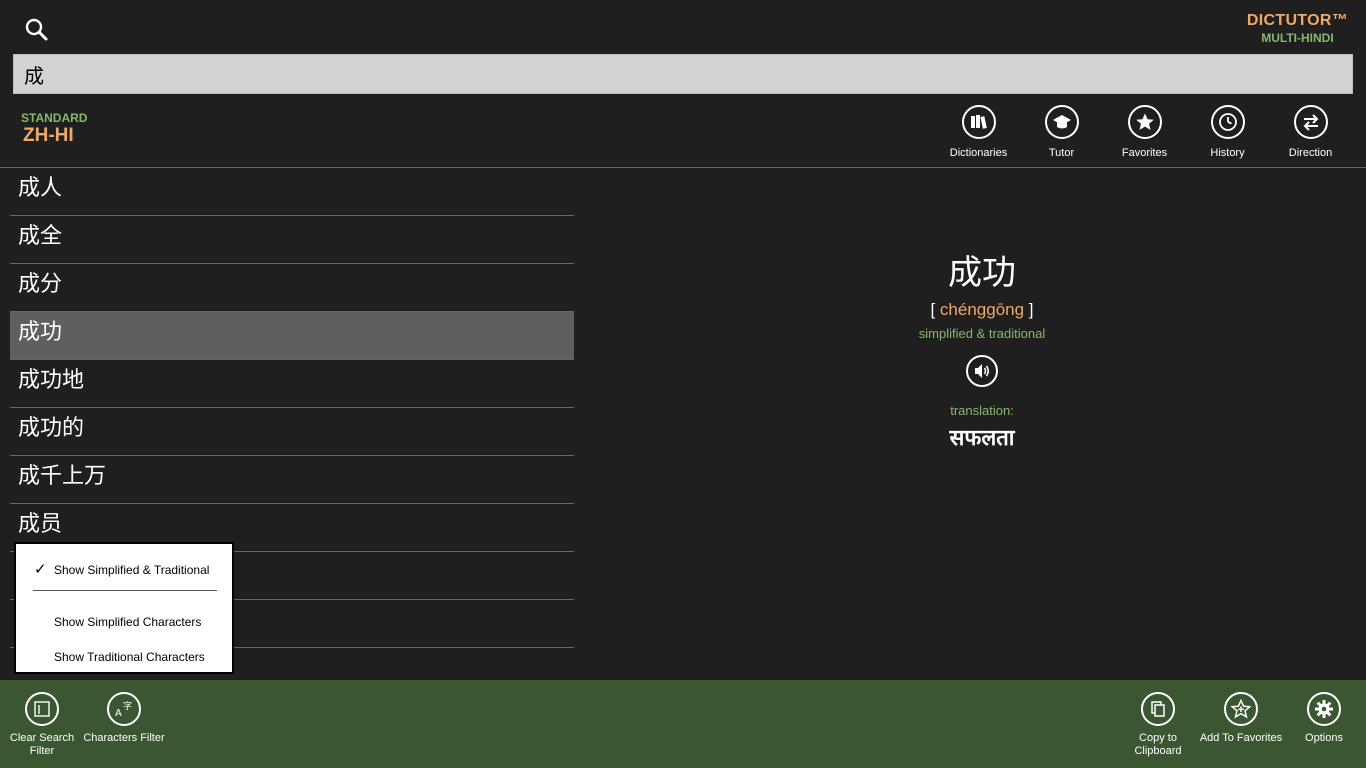 This screenshot has height=768, width=1366. Describe the element at coordinates (51, 428) in the screenshot. I see `list-item-text: 成功的` at that location.